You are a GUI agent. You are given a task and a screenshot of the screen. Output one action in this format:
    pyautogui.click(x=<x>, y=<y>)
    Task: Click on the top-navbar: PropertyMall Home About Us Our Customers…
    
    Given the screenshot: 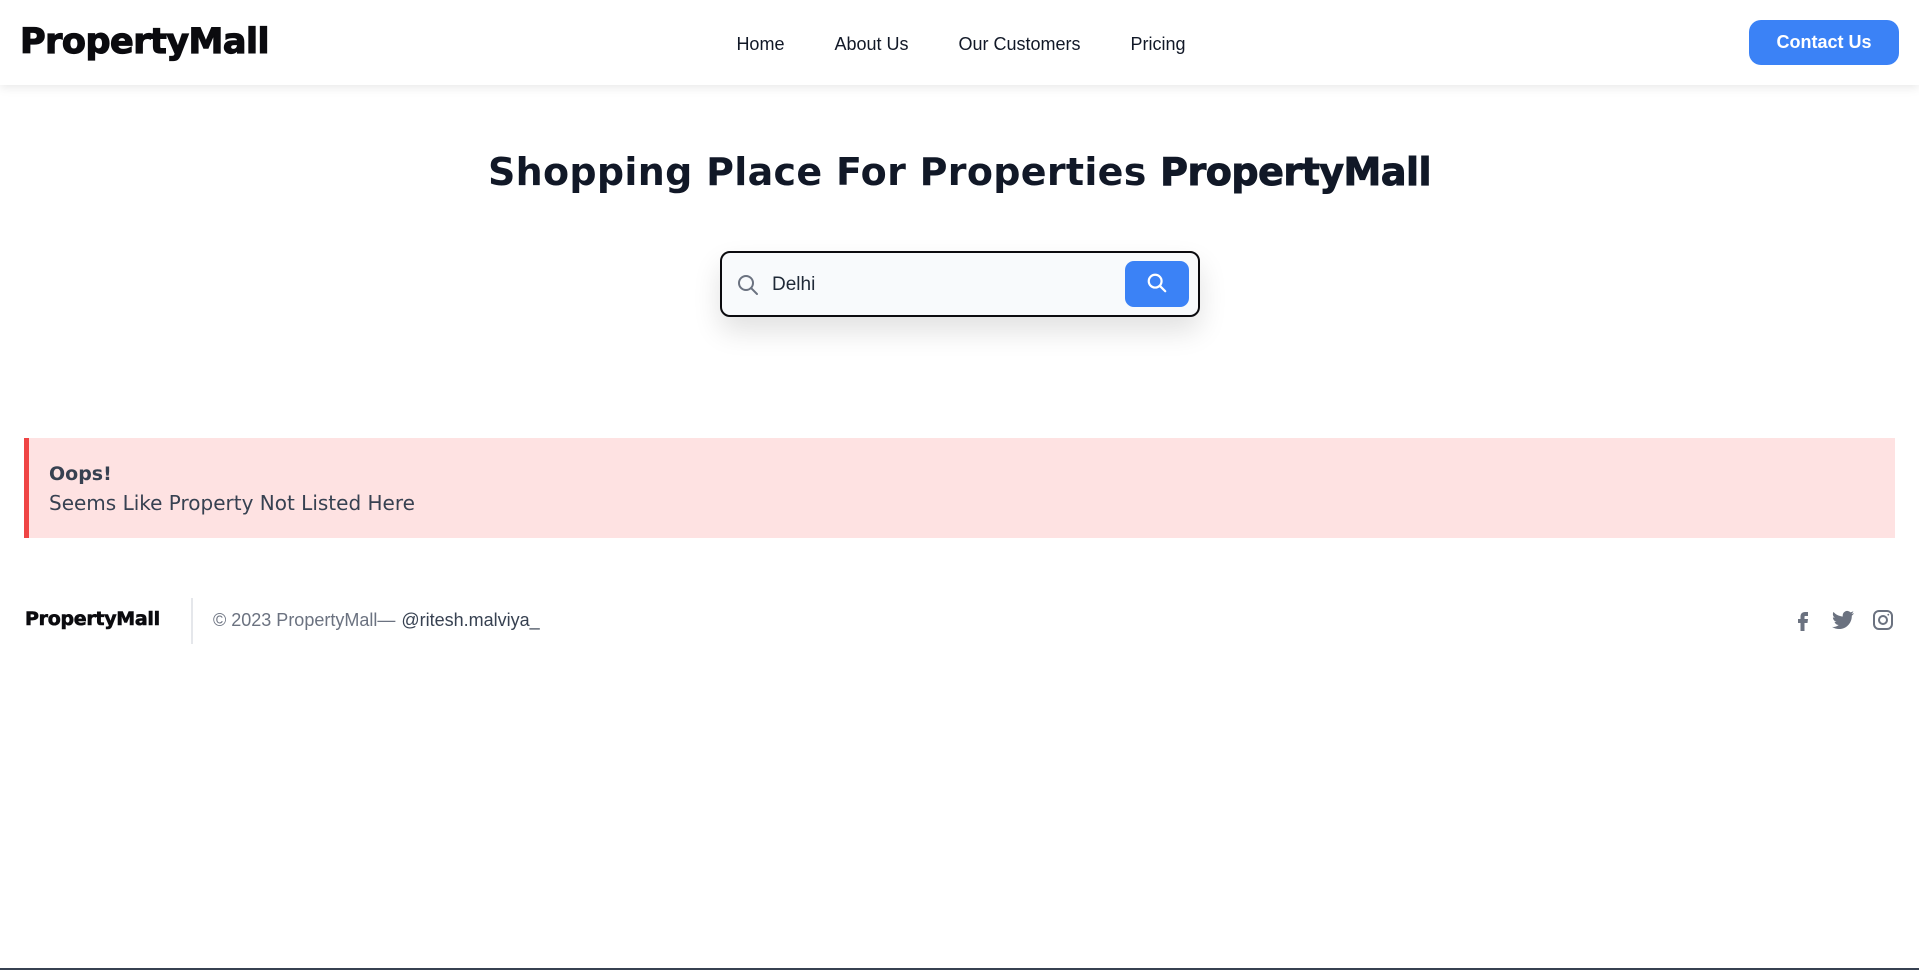 What is the action you would take?
    pyautogui.click(x=959, y=42)
    